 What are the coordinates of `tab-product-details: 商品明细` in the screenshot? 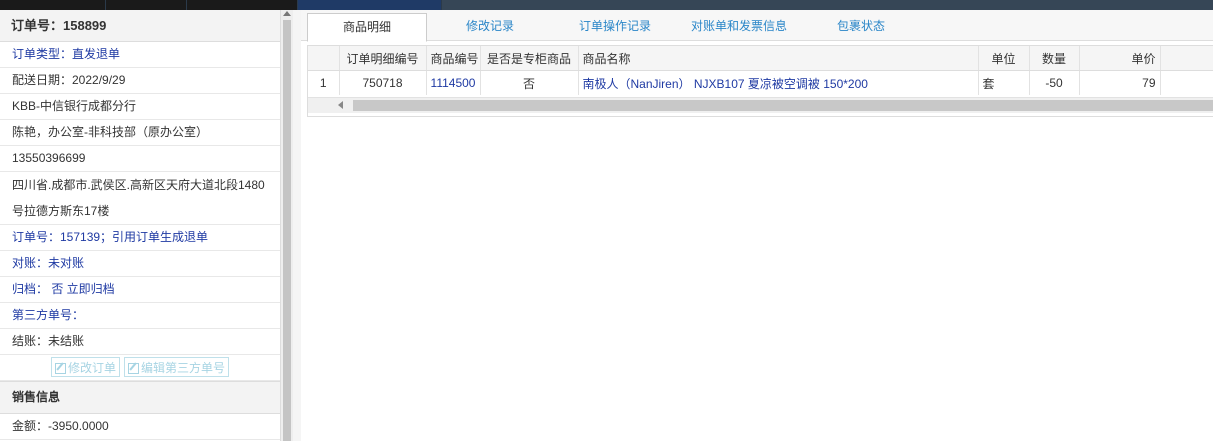 It's located at (367, 27).